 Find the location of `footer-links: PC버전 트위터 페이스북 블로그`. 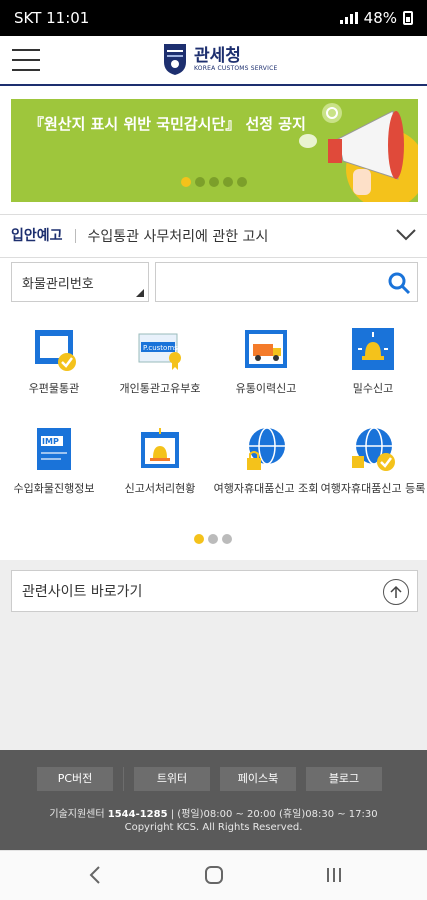

footer-links: PC버전 트위터 페이스북 블로그 is located at coordinates (209, 779).